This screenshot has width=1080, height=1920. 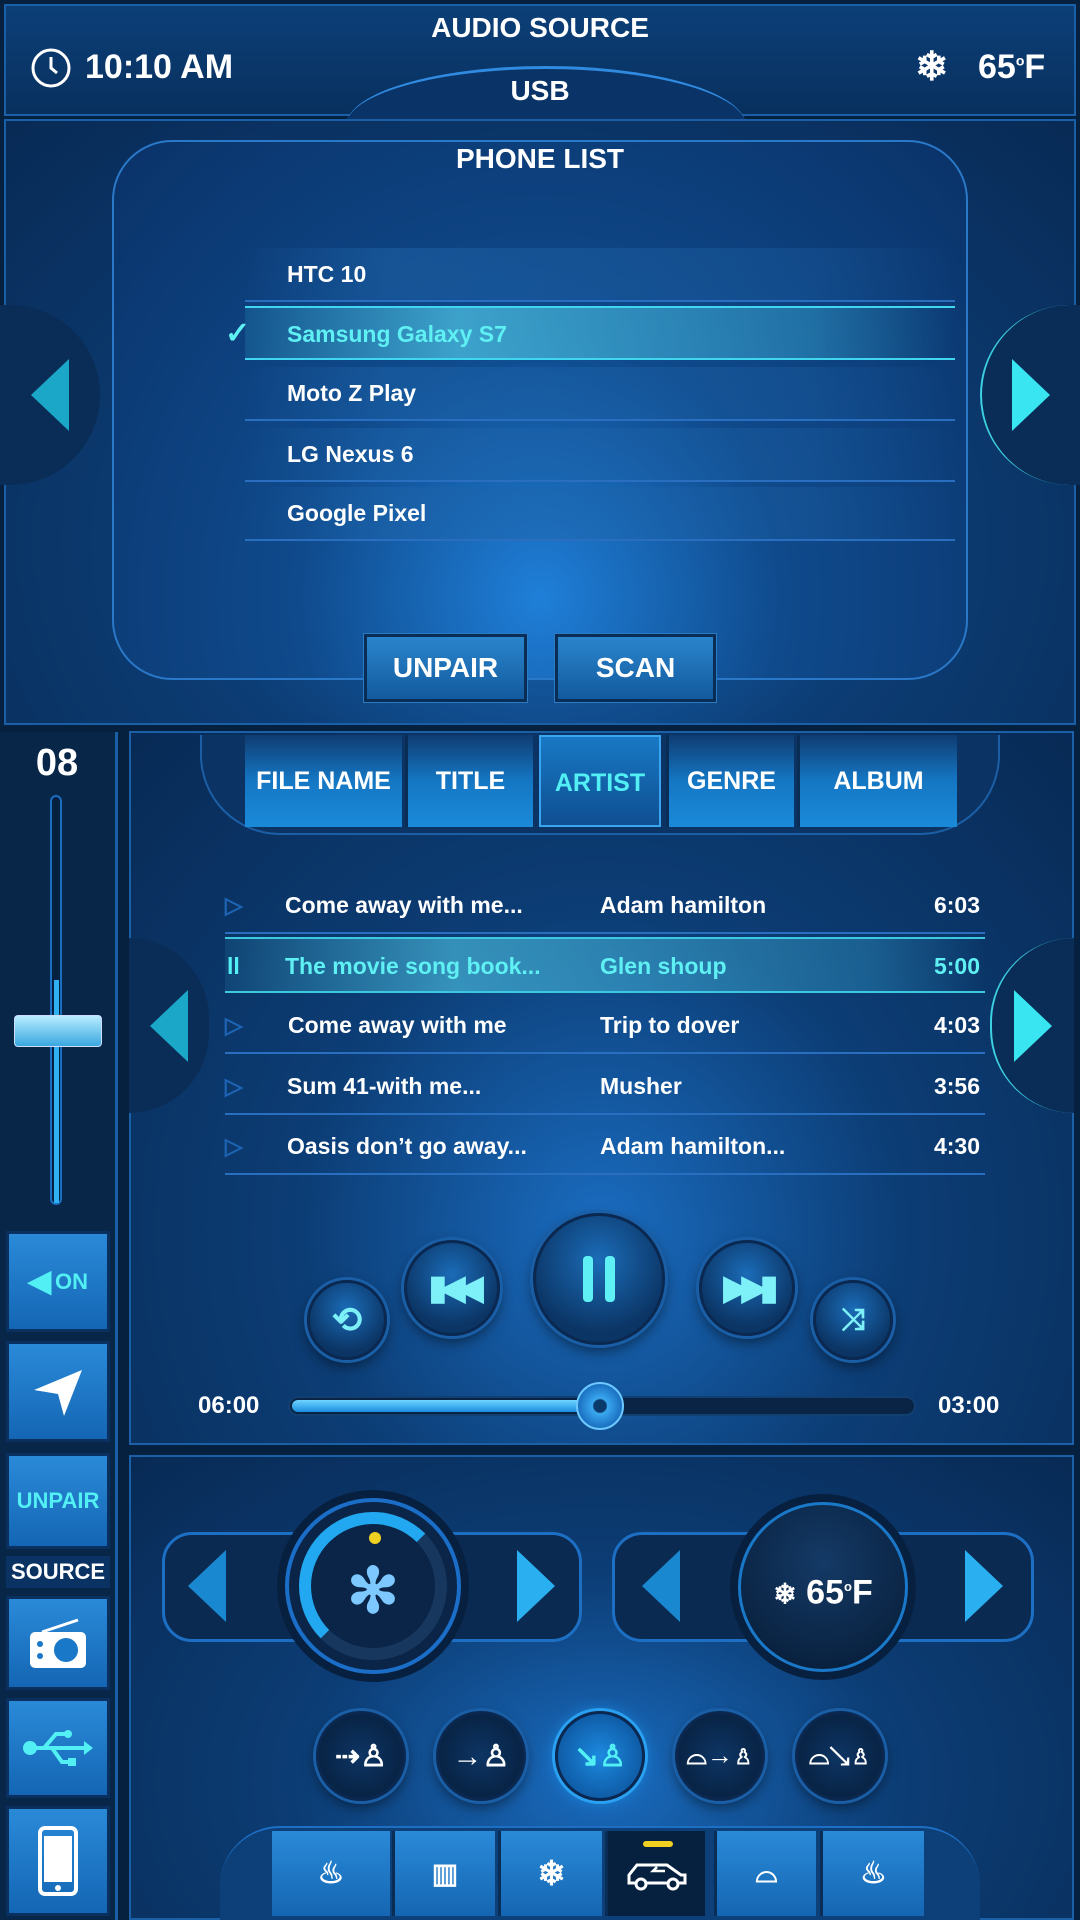 I want to click on play-pause-button, so click(x=599, y=1279).